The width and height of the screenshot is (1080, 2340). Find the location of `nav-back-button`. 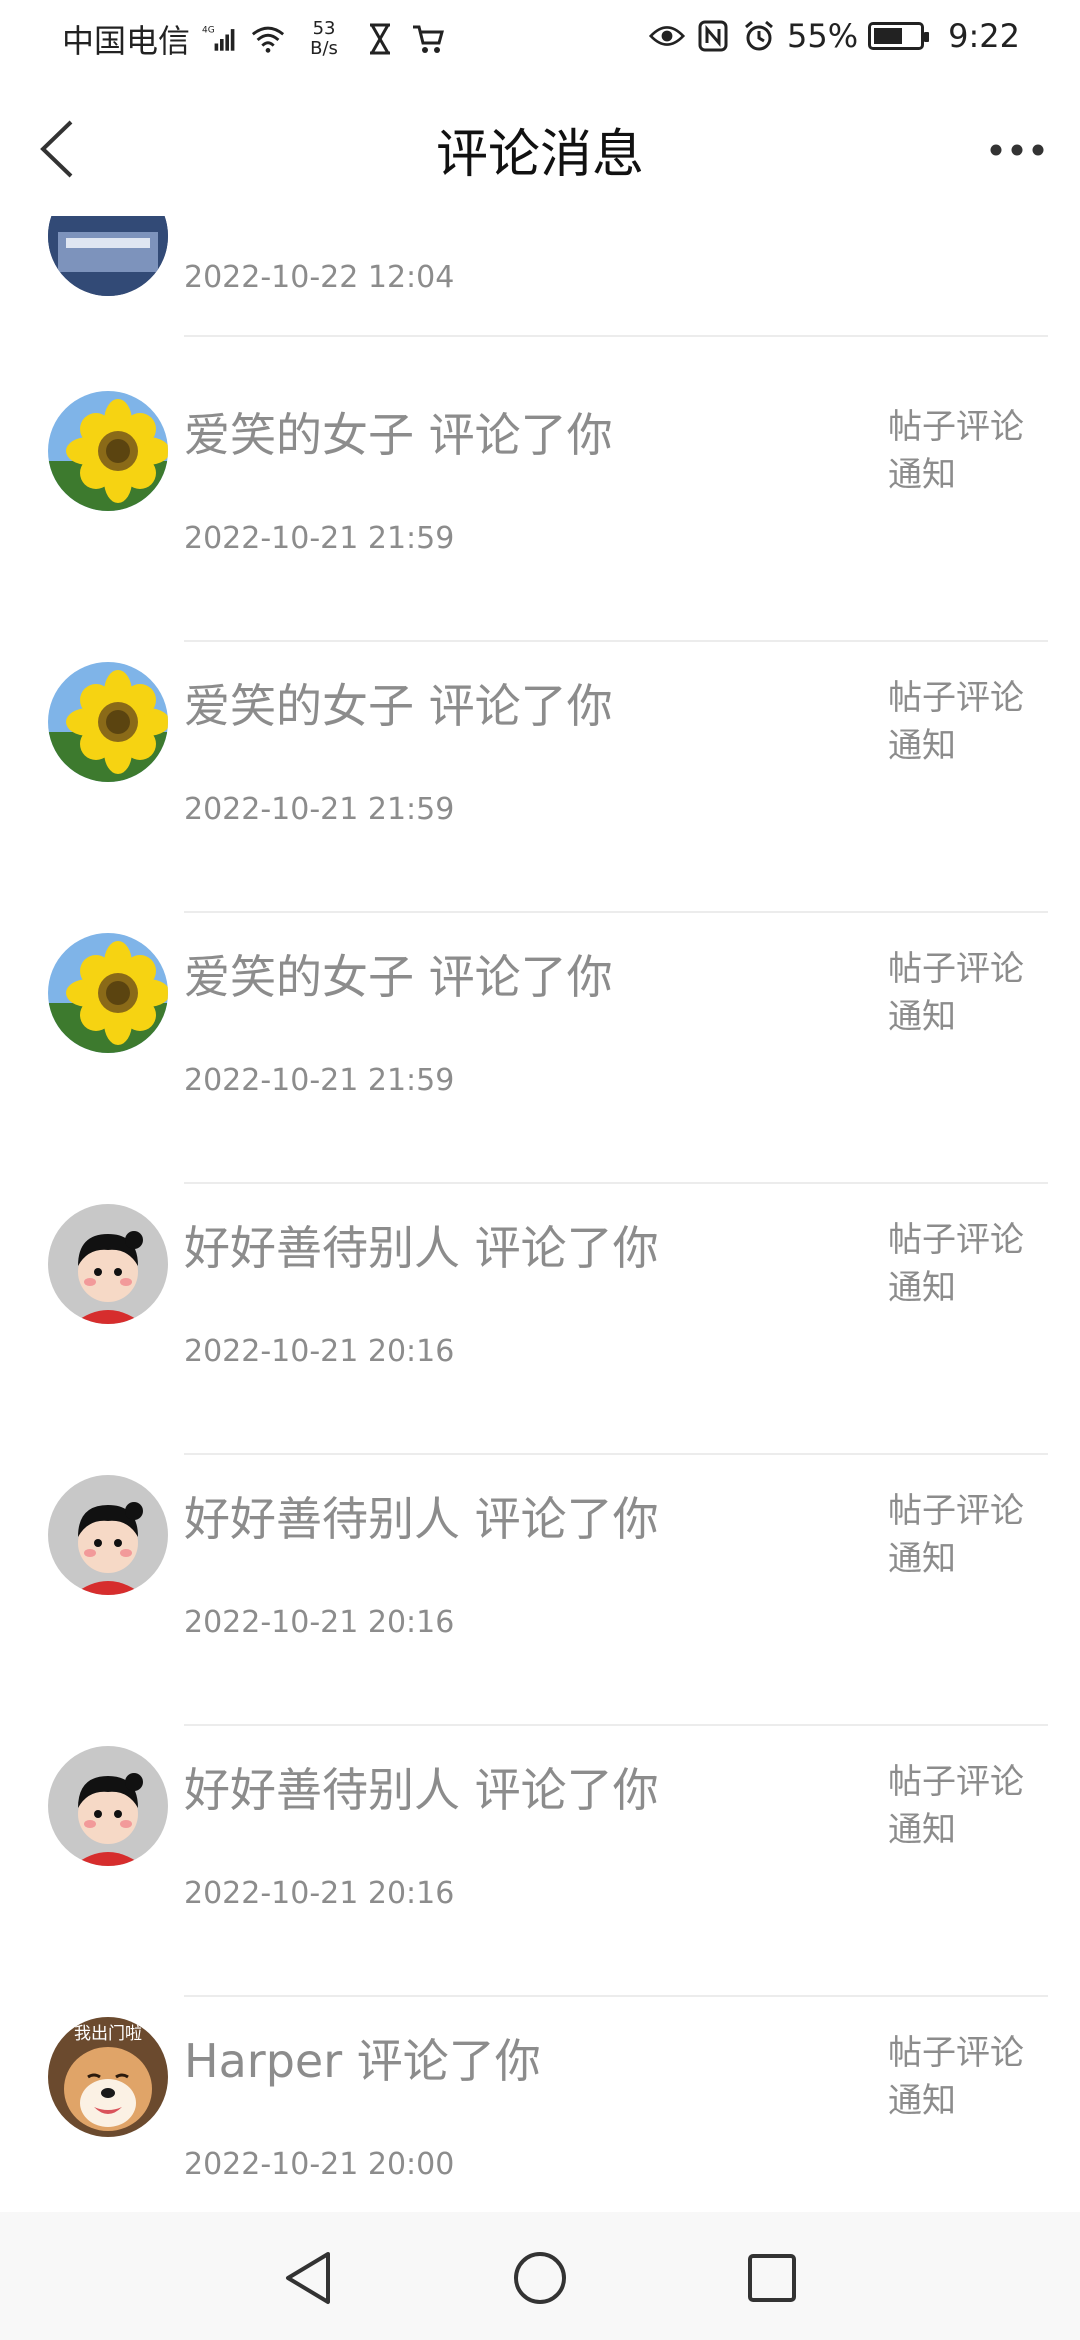

nav-back-button is located at coordinates (308, 2278).